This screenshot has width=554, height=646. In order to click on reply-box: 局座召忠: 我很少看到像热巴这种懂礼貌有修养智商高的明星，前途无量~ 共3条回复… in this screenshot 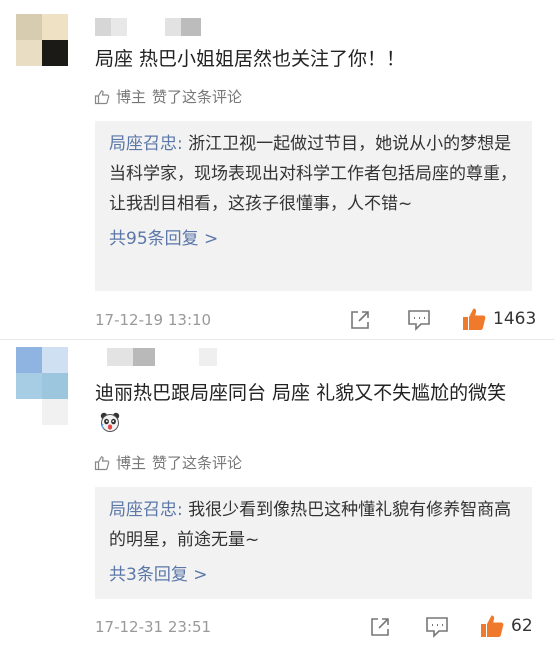, I will do `click(313, 543)`.